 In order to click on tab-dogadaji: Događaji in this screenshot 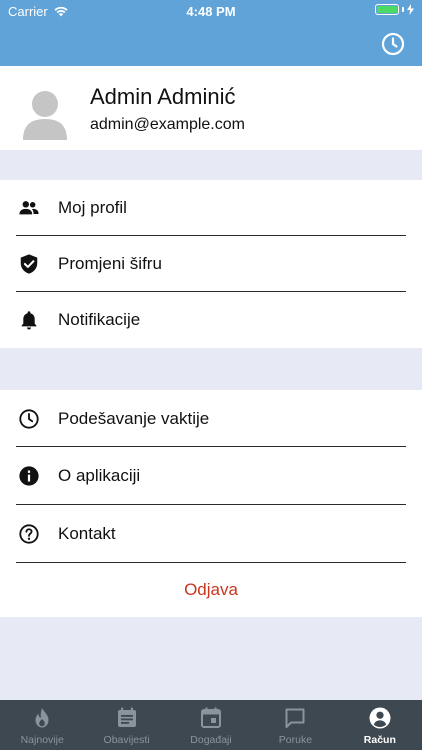, I will do `click(211, 725)`.